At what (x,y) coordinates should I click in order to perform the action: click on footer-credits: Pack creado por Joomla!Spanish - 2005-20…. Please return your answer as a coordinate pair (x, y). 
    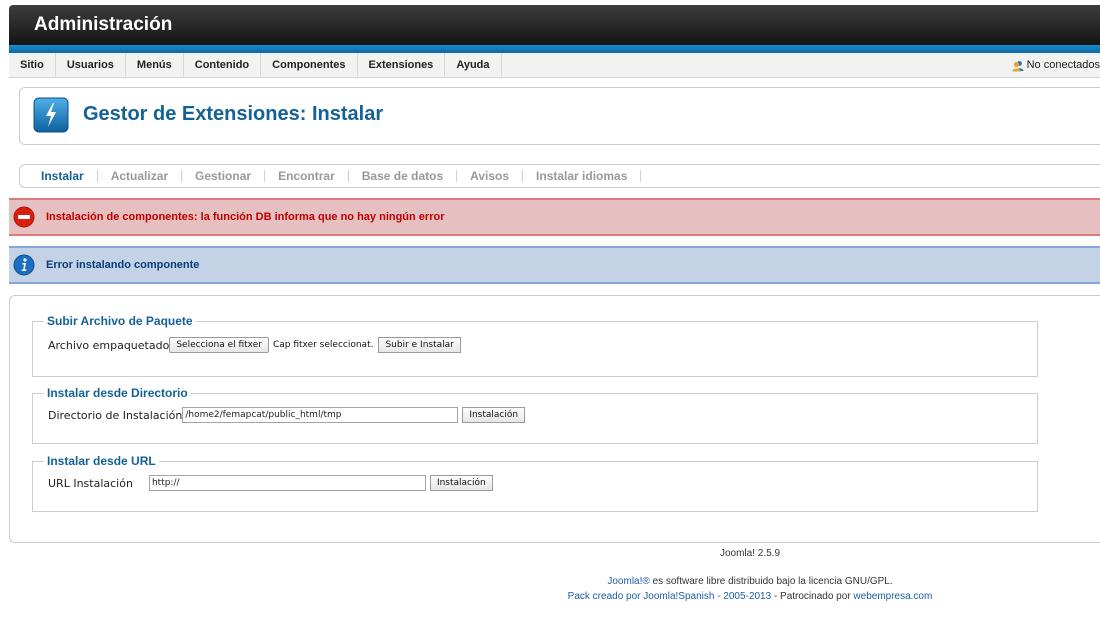
    Looking at the image, I should click on (550, 596).